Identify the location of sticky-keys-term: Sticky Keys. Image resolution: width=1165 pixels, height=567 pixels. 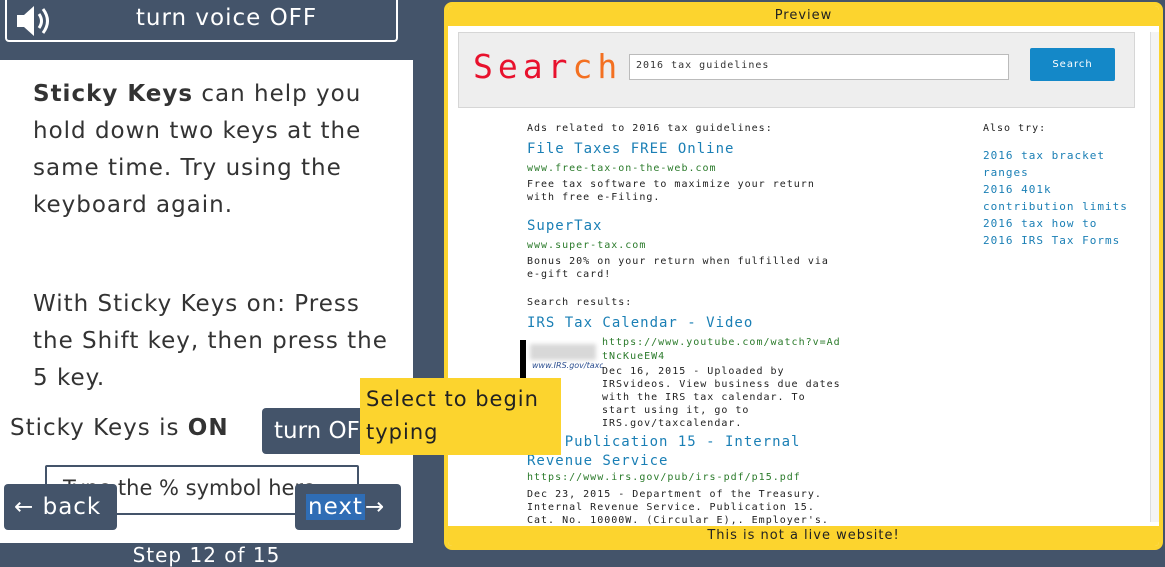
(113, 94).